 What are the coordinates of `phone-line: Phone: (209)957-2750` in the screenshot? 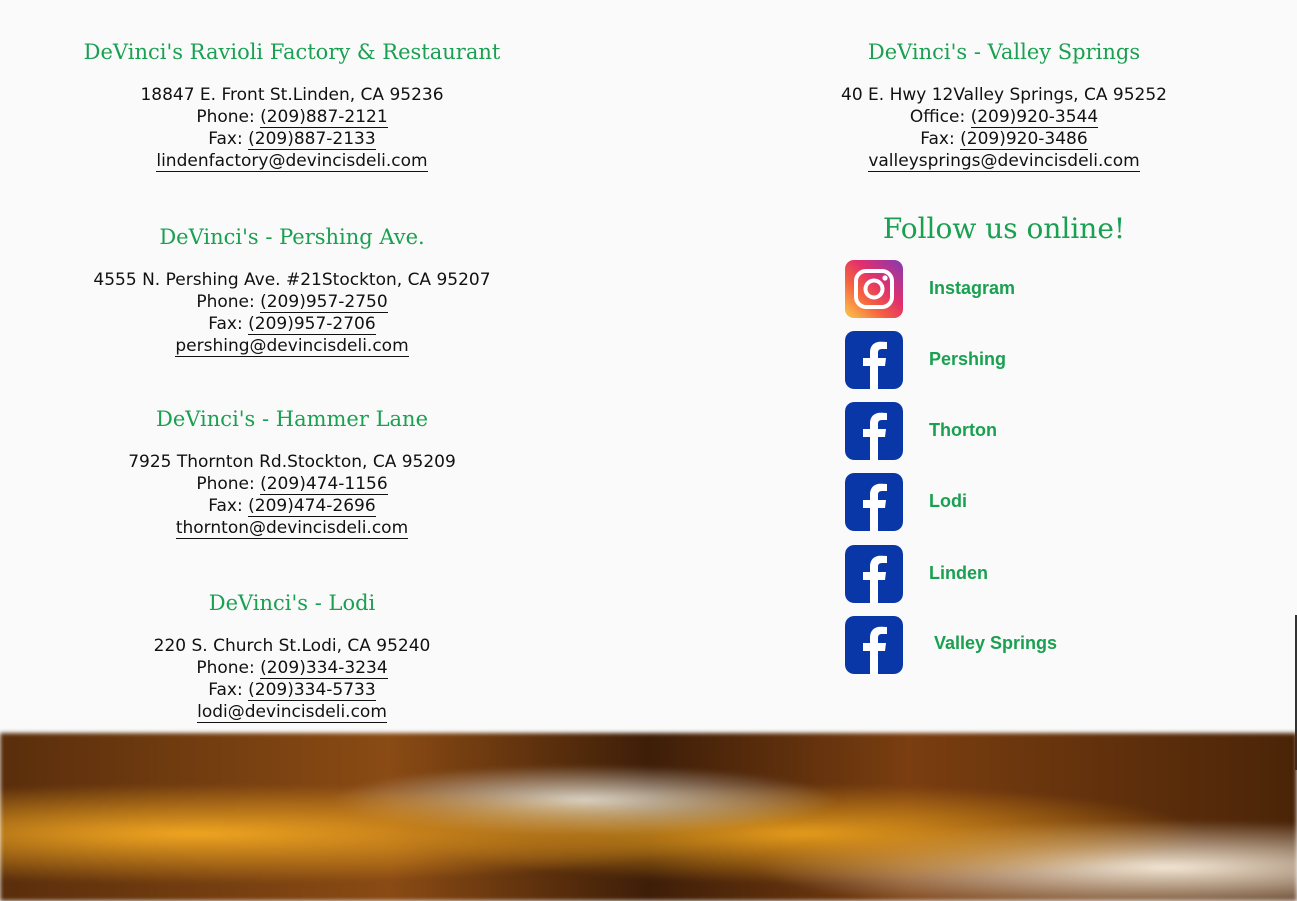 It's located at (292, 302).